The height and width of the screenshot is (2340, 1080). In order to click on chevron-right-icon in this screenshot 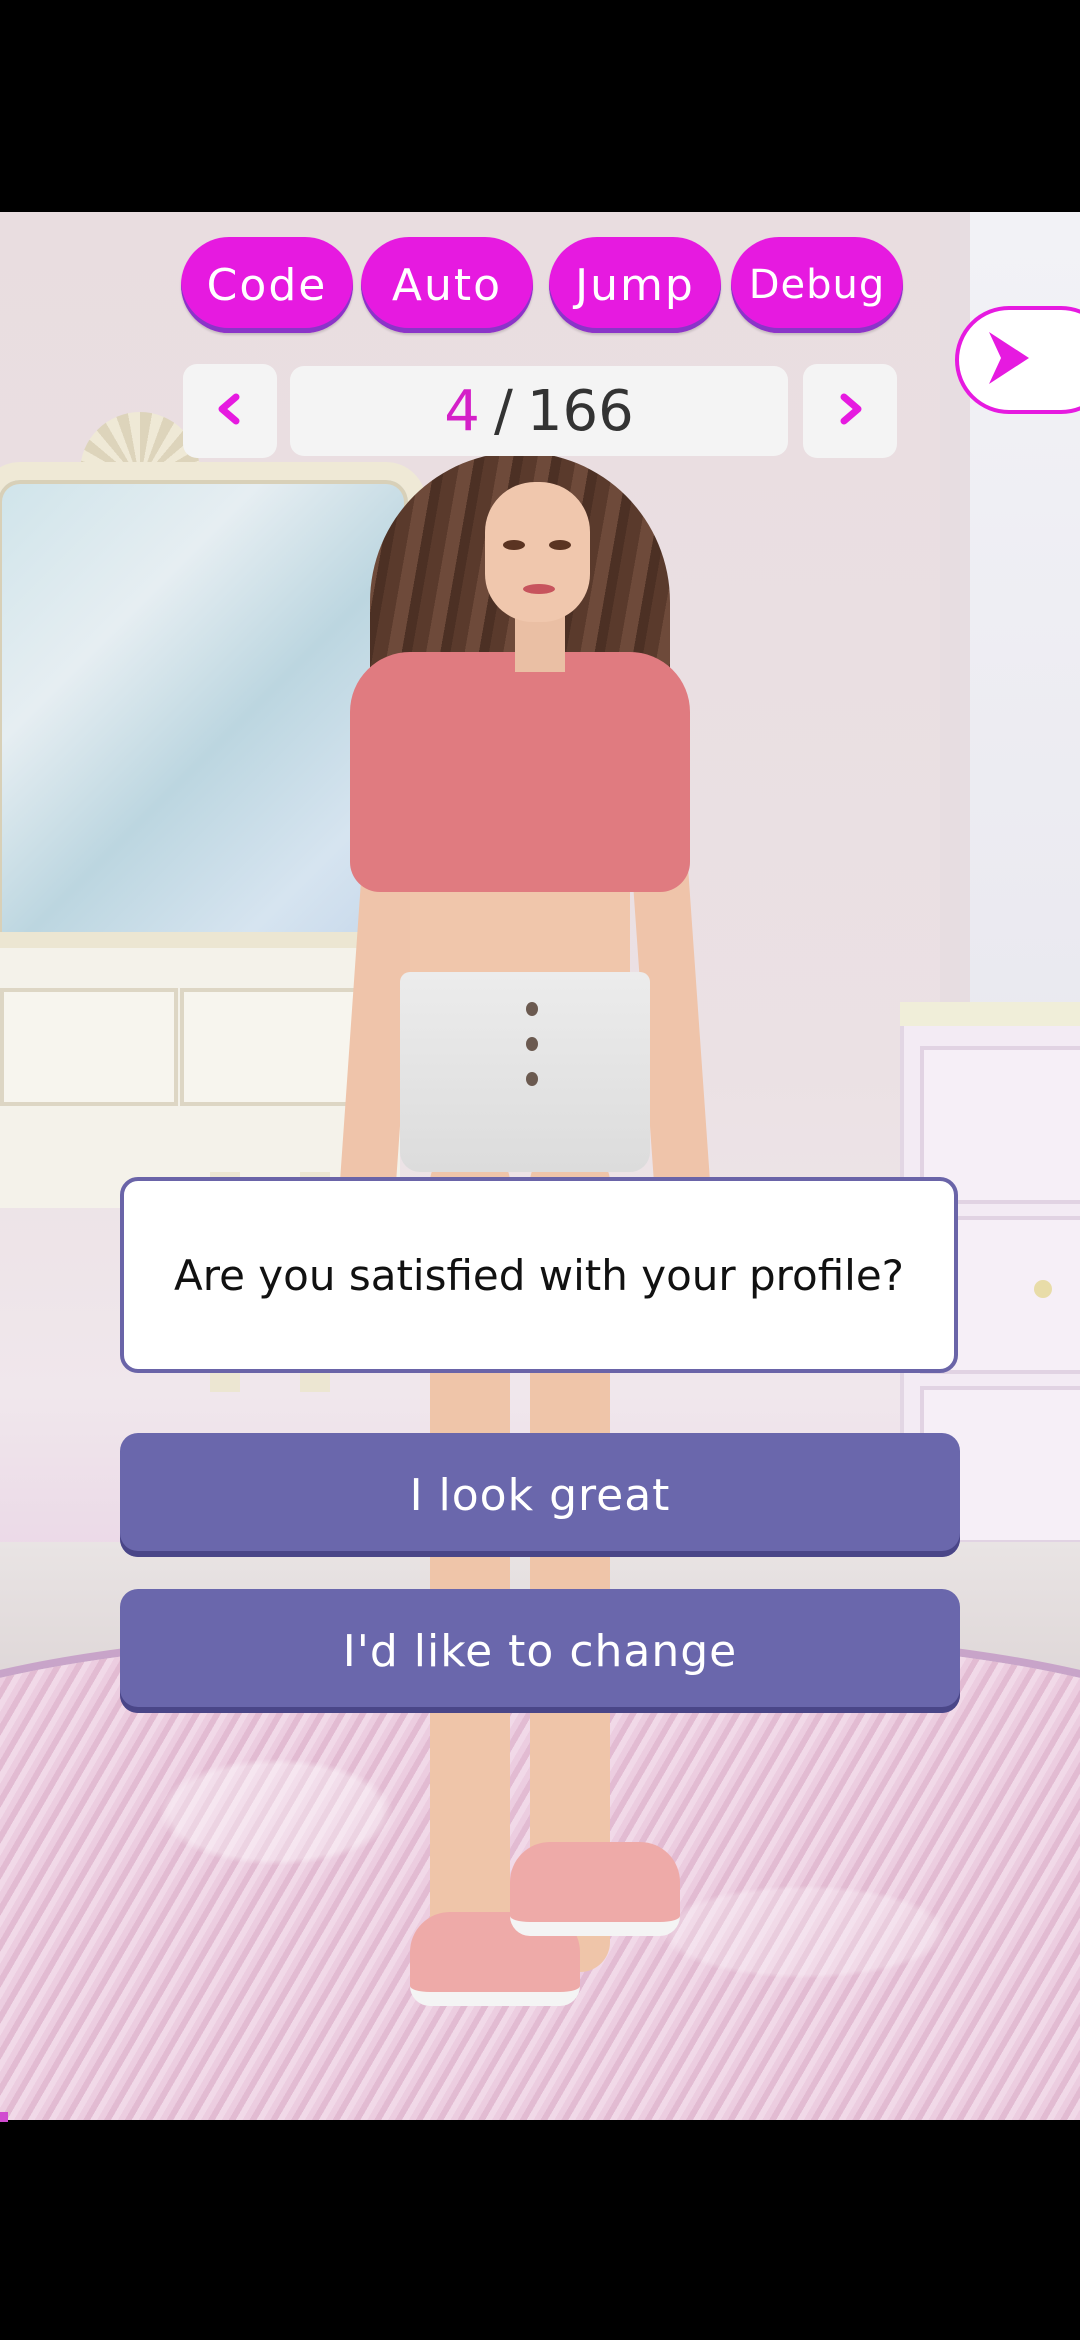, I will do `click(850, 411)`.